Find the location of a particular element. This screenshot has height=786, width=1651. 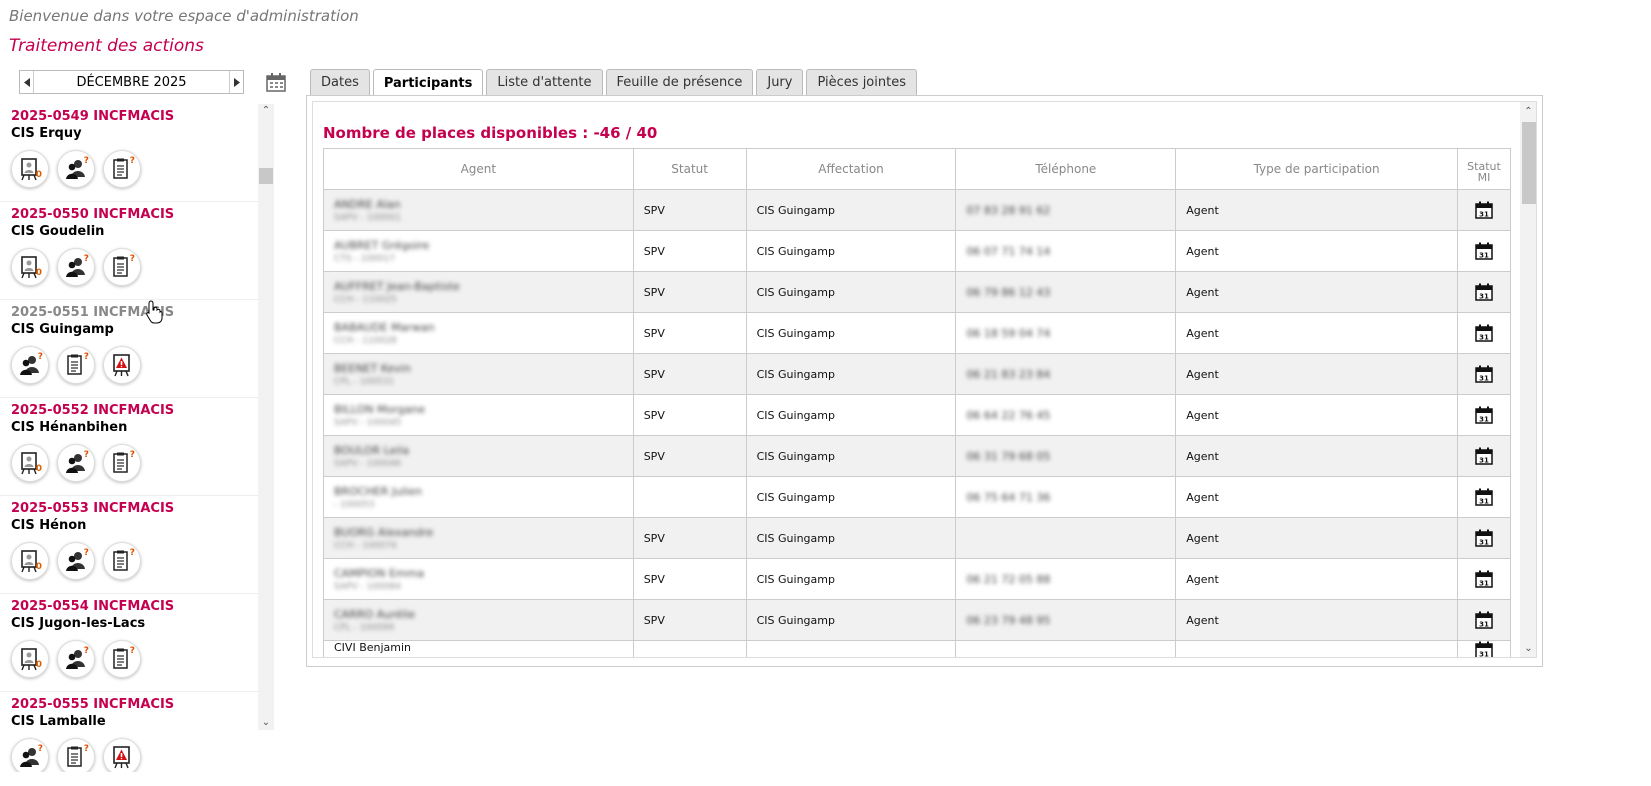

action-code: 2025-0554 INCFMACIS is located at coordinates (136, 606).